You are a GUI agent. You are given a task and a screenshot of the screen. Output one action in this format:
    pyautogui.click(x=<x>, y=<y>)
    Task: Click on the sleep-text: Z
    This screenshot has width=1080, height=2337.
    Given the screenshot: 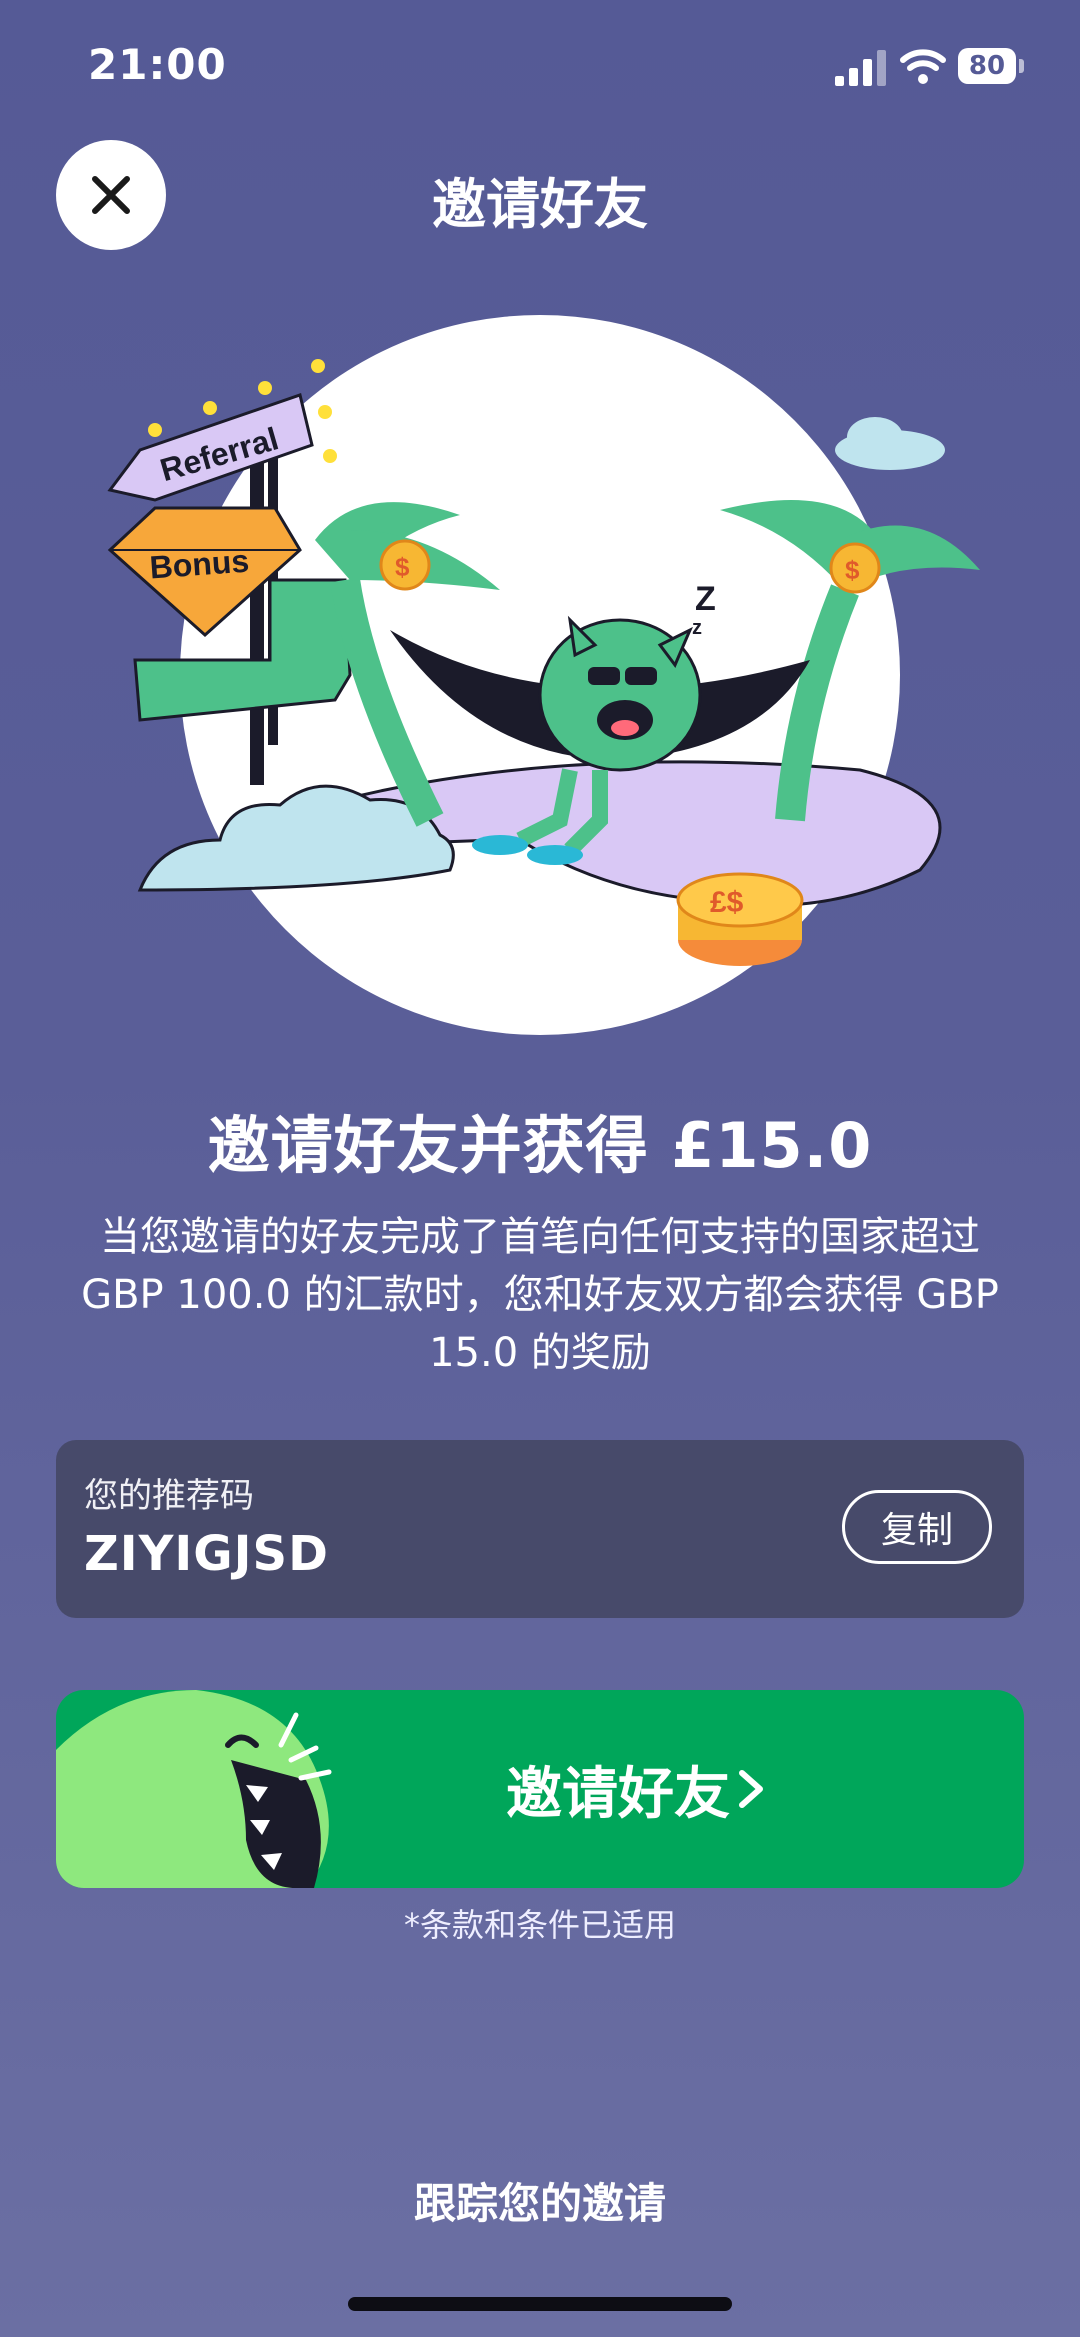 What is the action you would take?
    pyautogui.click(x=705, y=599)
    